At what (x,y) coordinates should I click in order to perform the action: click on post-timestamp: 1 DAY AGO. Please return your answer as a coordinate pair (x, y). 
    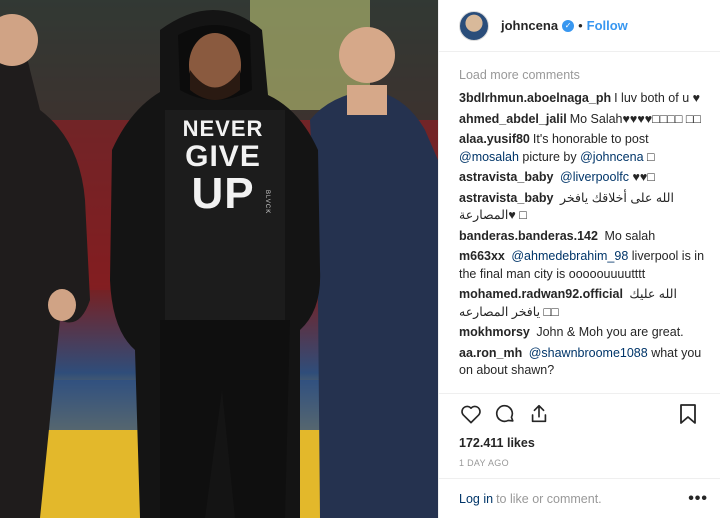
    Looking at the image, I should click on (484, 463).